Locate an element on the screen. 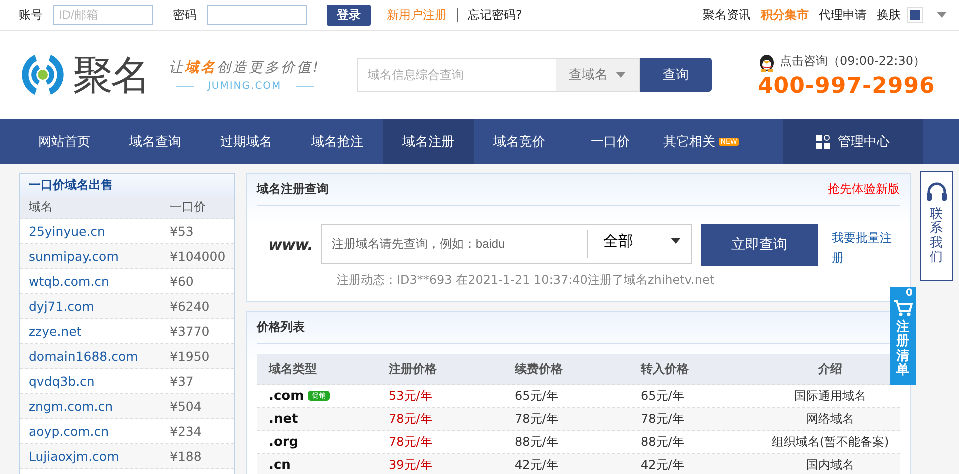  top-link: 聚名资讯 is located at coordinates (727, 15).